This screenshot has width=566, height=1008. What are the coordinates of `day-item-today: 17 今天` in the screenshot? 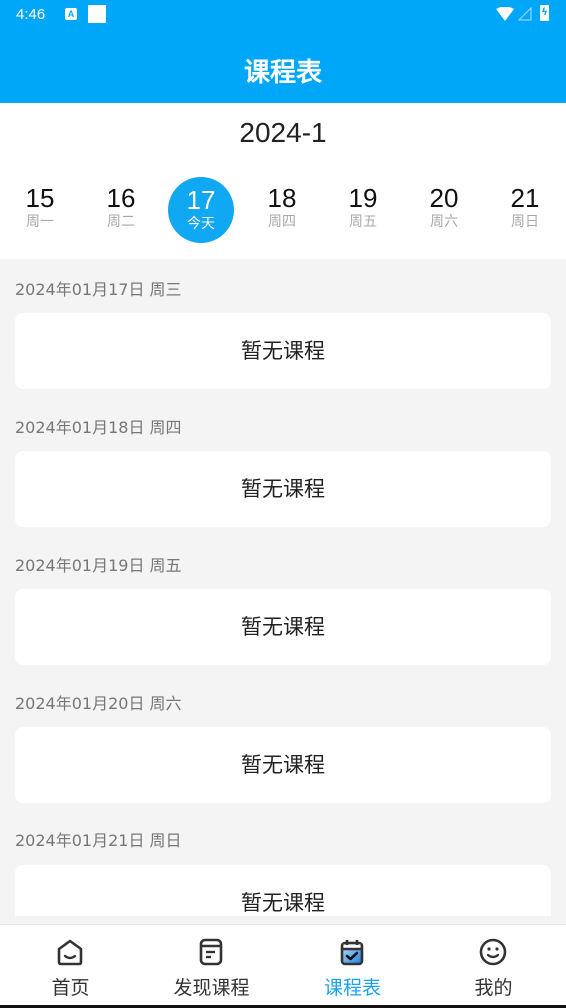 It's located at (201, 210).